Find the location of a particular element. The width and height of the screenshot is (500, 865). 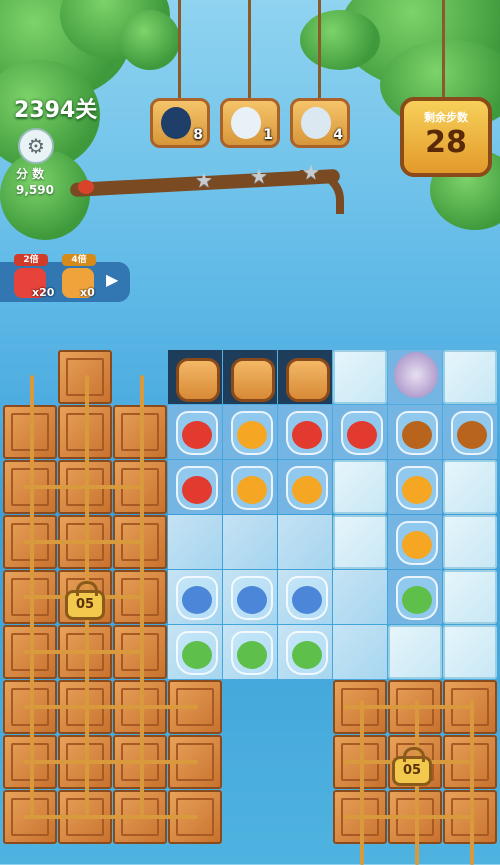

progress-star-2: ★ is located at coordinates (259, 176).